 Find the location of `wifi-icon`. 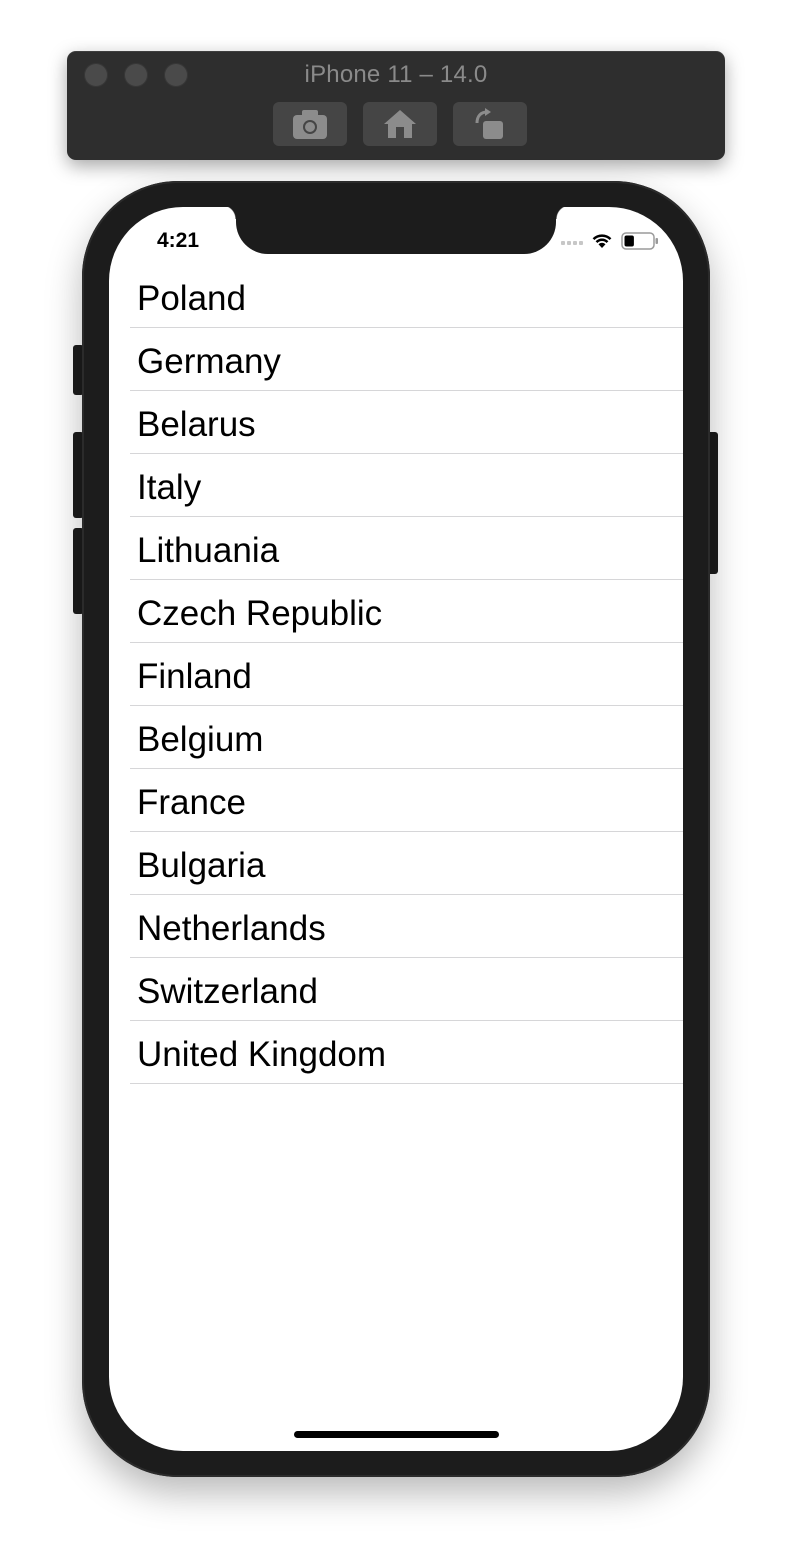

wifi-icon is located at coordinates (602, 243).